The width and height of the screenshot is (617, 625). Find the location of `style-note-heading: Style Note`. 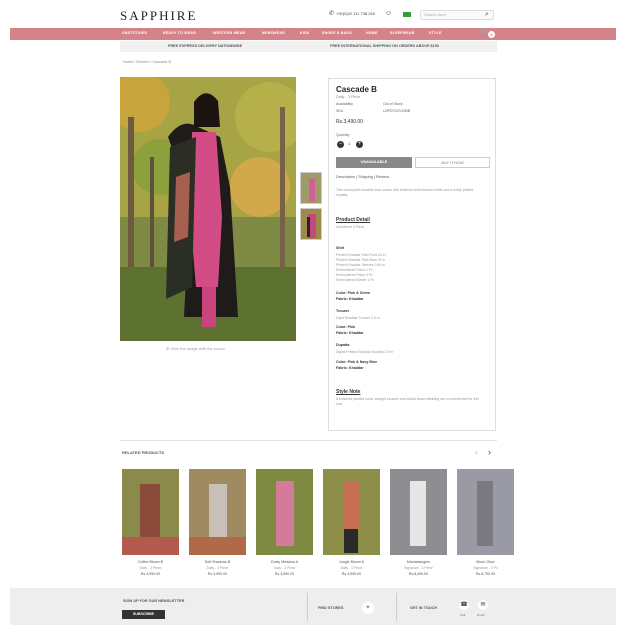

style-note-heading: Style Note is located at coordinates (348, 392).